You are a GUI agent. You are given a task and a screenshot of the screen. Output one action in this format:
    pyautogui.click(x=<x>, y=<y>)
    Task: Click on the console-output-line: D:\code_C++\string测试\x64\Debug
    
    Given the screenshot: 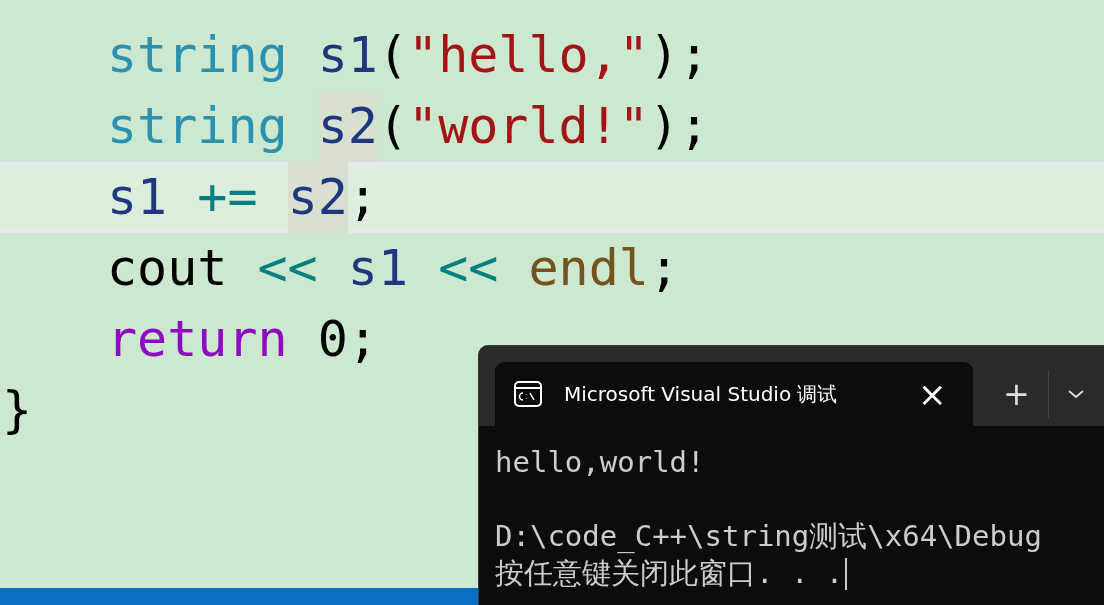 What is the action you would take?
    pyautogui.click(x=768, y=536)
    